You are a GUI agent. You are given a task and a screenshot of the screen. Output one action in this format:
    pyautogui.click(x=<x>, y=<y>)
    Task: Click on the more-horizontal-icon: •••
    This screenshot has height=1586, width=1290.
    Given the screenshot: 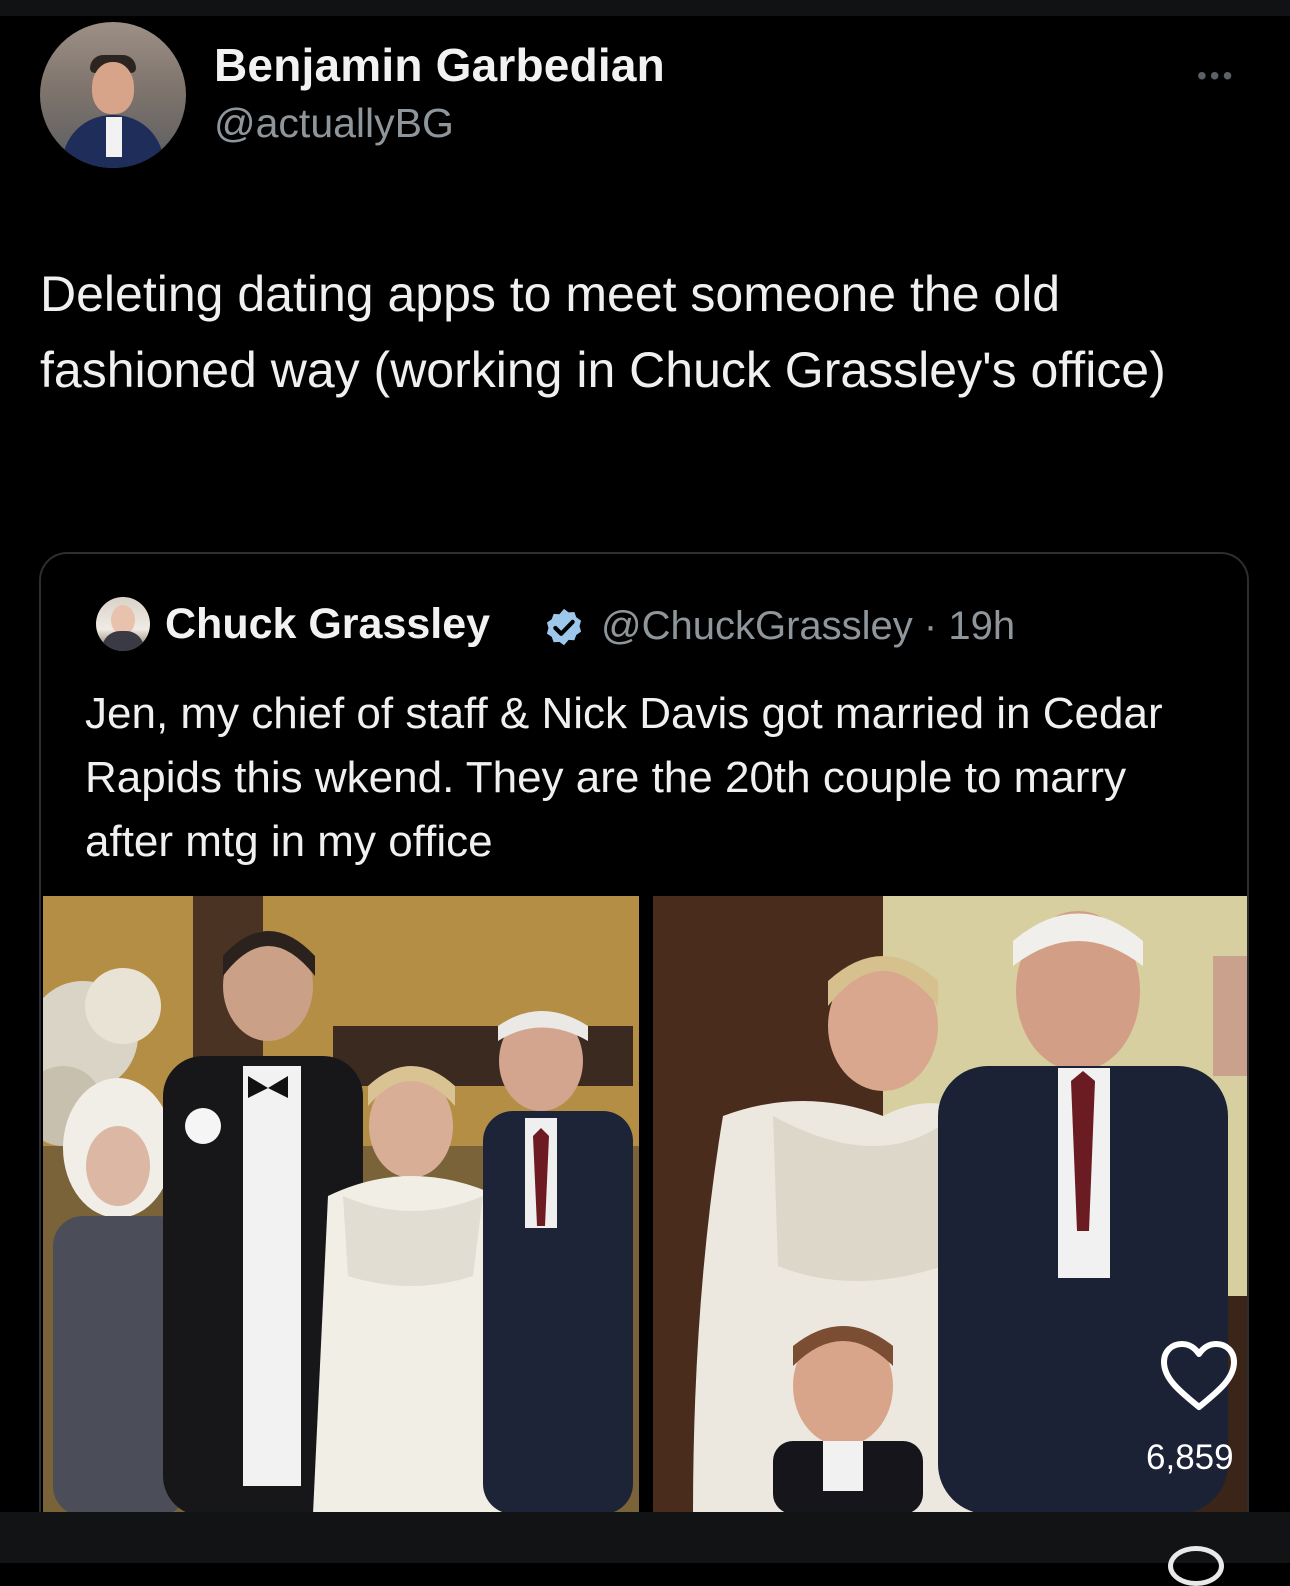 What is the action you would take?
    pyautogui.click(x=1216, y=76)
    